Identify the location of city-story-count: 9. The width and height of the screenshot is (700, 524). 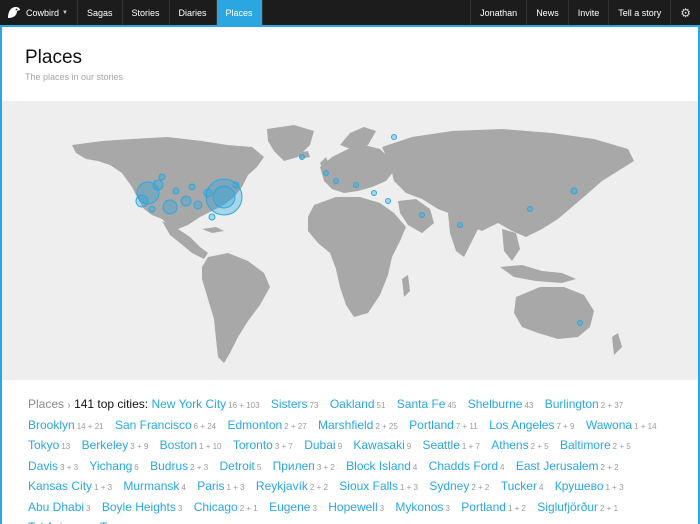
(409, 446).